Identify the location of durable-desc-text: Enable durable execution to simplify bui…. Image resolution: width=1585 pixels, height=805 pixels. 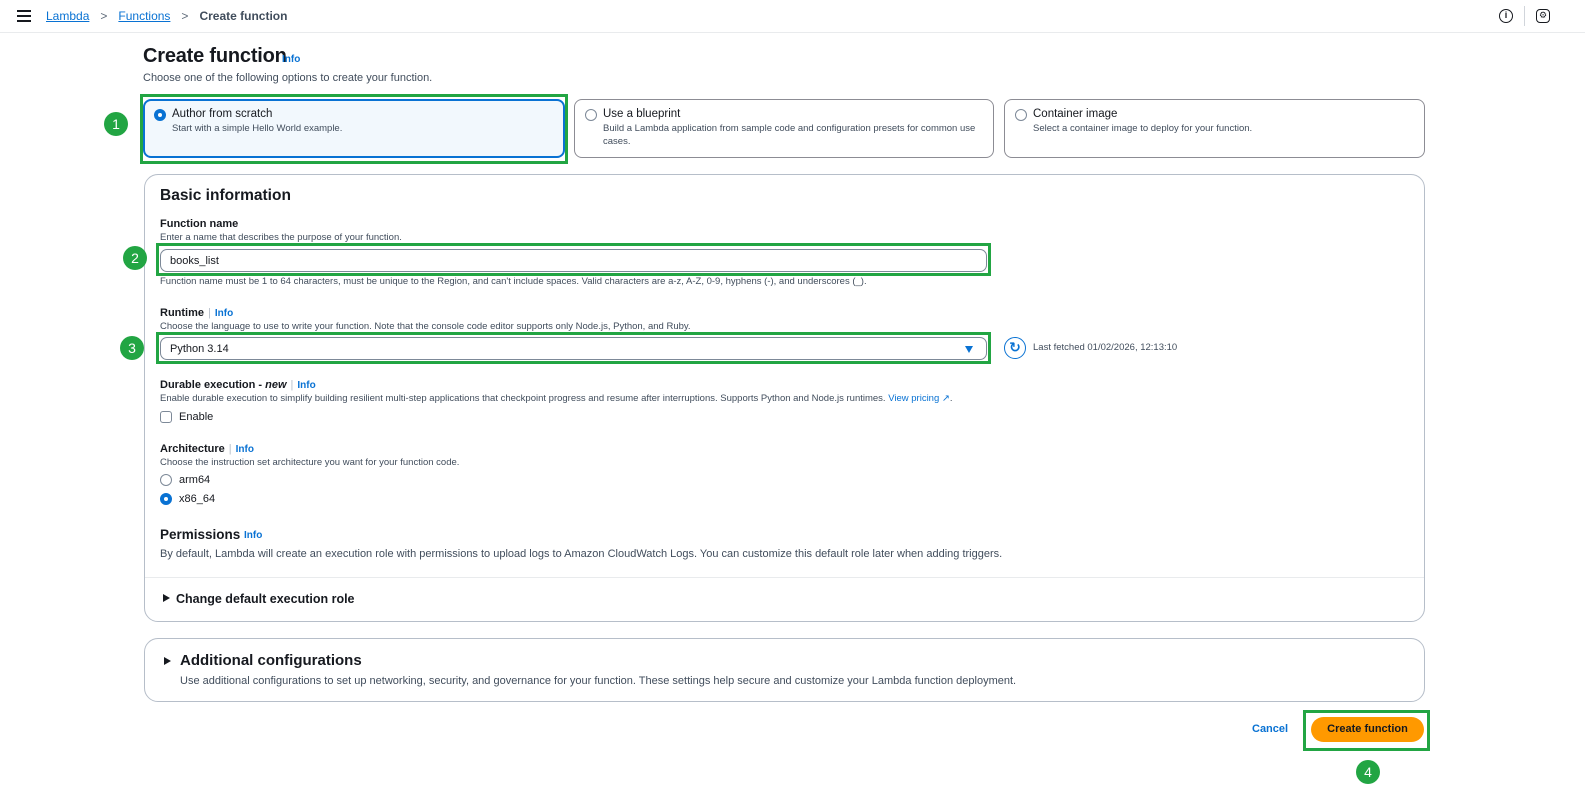
(523, 398).